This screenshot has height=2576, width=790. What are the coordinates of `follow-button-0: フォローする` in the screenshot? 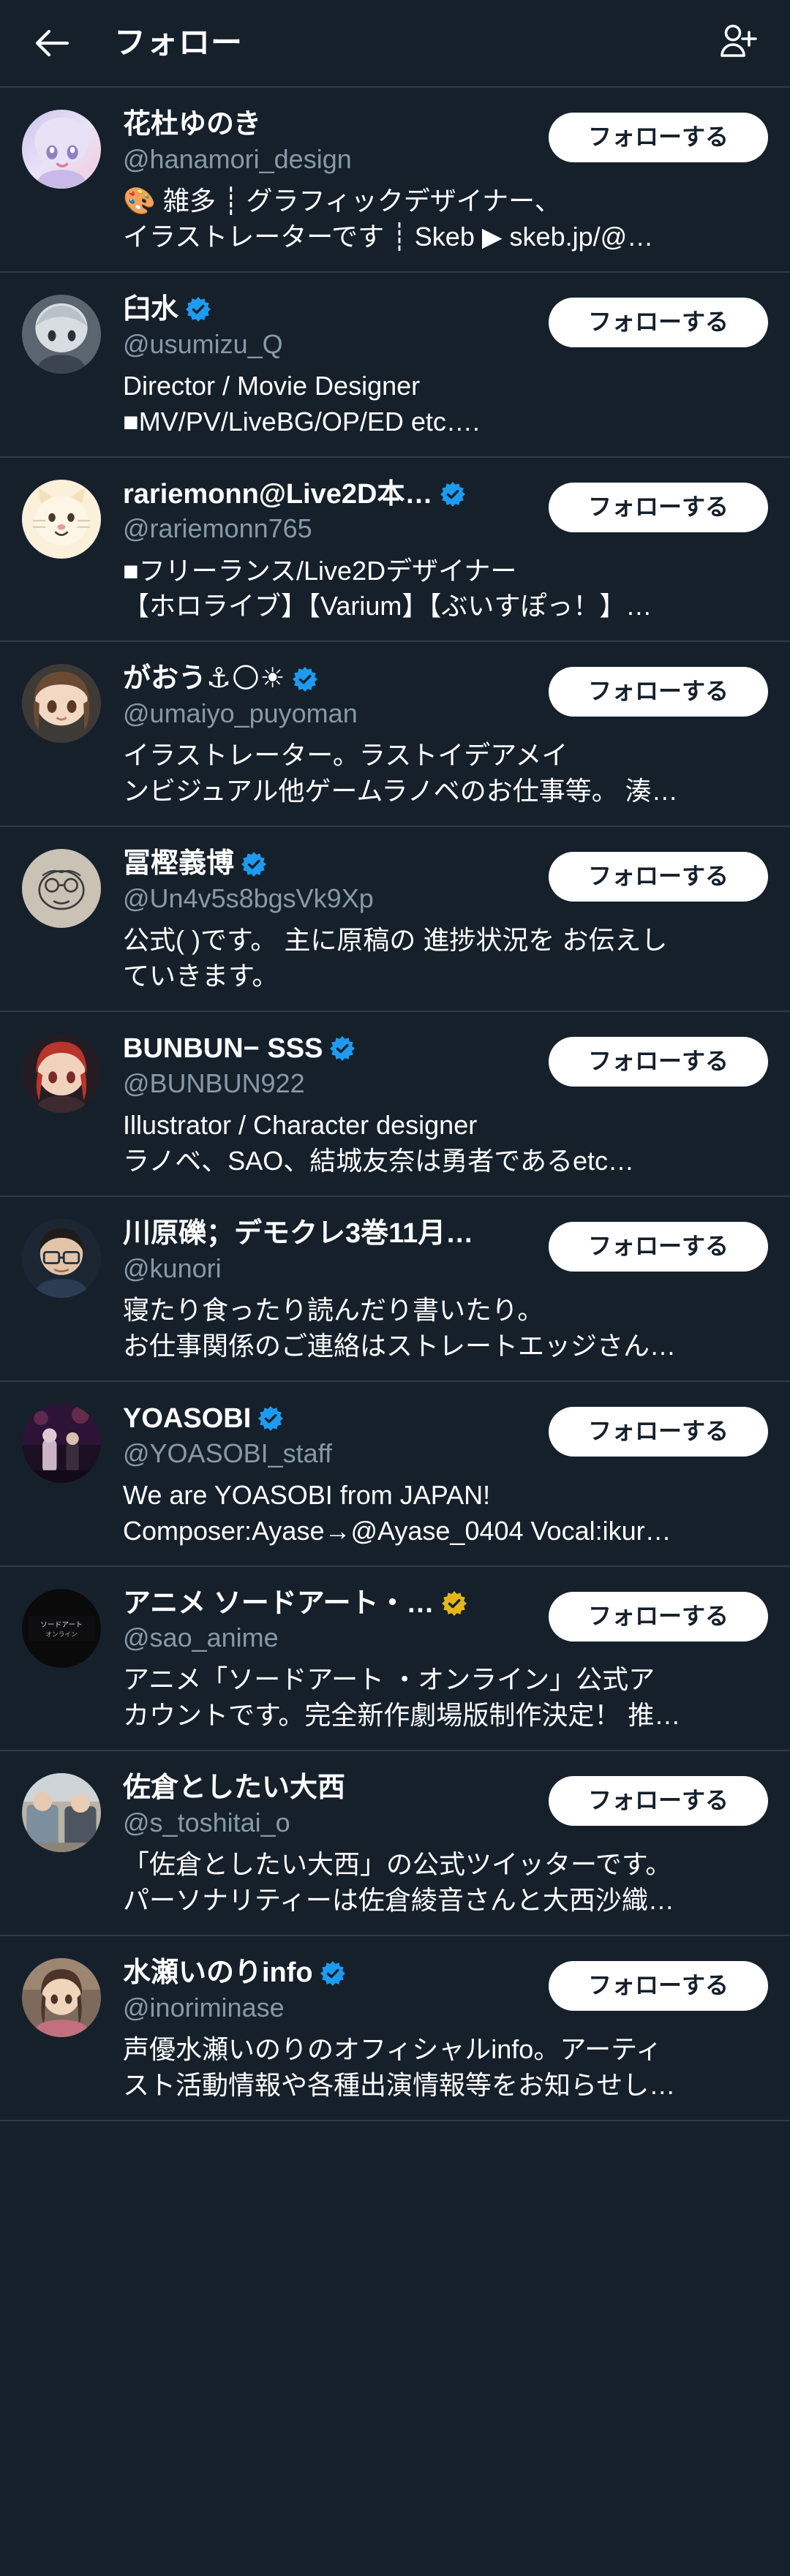 It's located at (658, 137).